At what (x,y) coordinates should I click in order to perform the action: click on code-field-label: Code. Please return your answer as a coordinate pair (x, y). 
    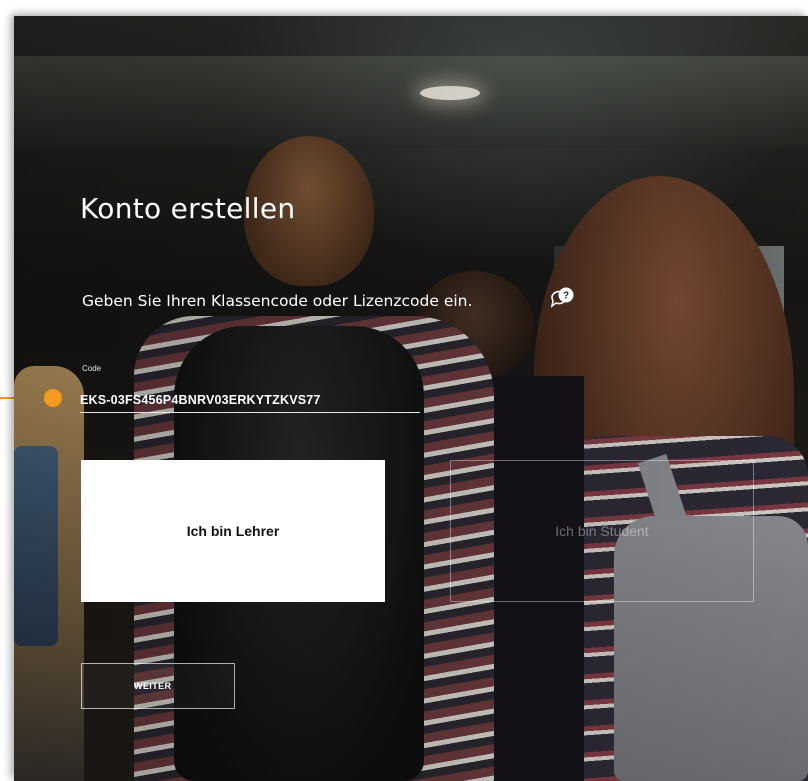
    Looking at the image, I should click on (92, 368).